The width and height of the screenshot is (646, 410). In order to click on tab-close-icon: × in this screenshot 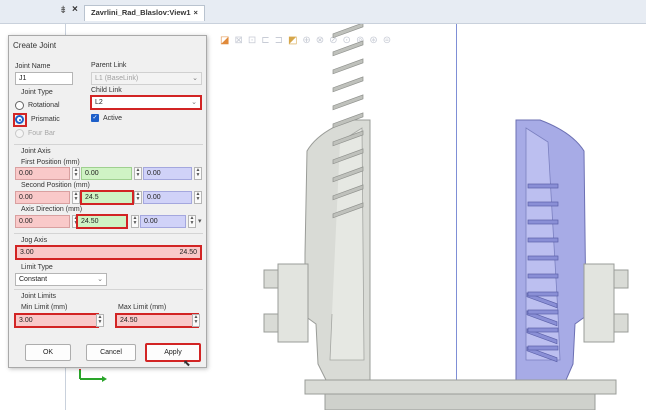, I will do `click(196, 12)`.